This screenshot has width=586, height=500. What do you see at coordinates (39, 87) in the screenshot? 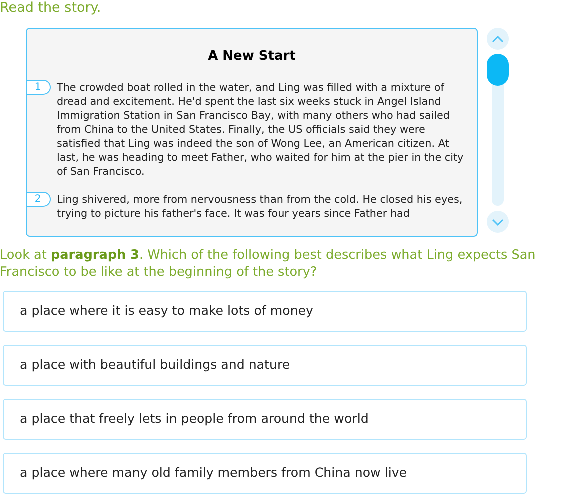
I see `paragraph-number: 1` at bounding box center [39, 87].